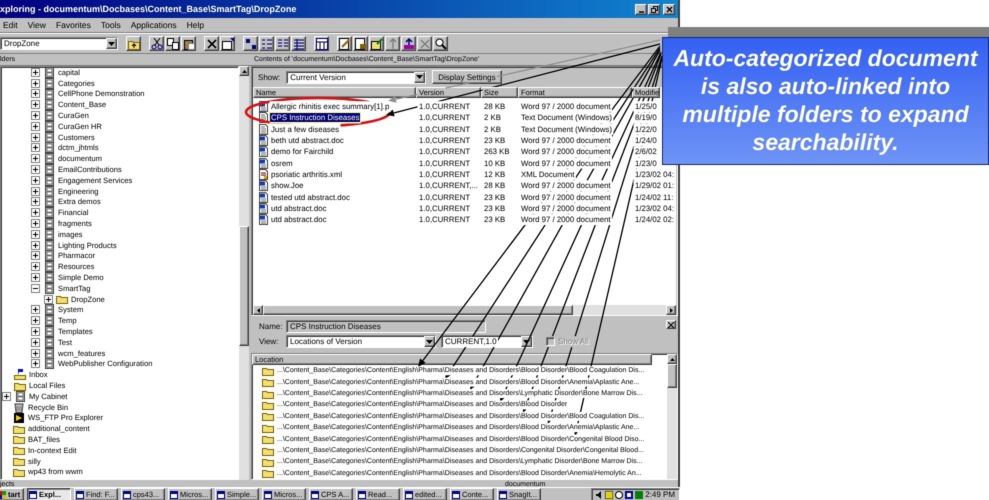 Image resolution: width=989 pixels, height=500 pixels. What do you see at coordinates (282, 44) in the screenshot?
I see `list-view-icon` at bounding box center [282, 44].